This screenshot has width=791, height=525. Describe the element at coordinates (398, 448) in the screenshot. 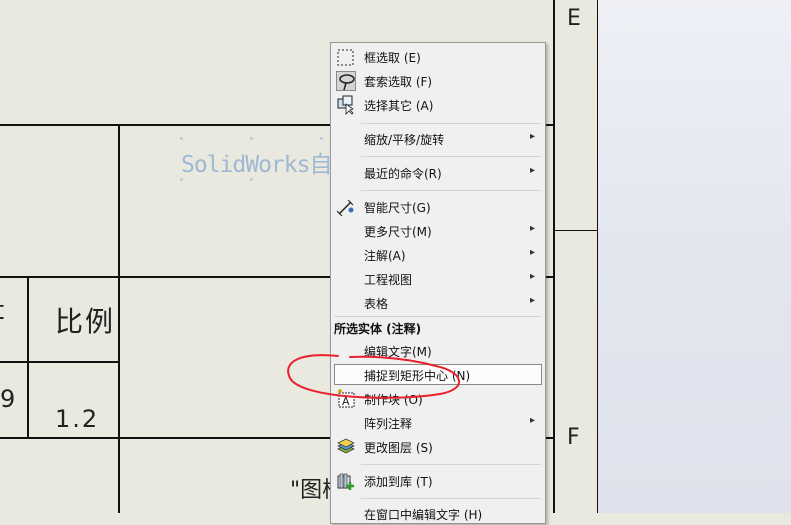

I see `menu-item-label: 更改图层 (S)` at that location.